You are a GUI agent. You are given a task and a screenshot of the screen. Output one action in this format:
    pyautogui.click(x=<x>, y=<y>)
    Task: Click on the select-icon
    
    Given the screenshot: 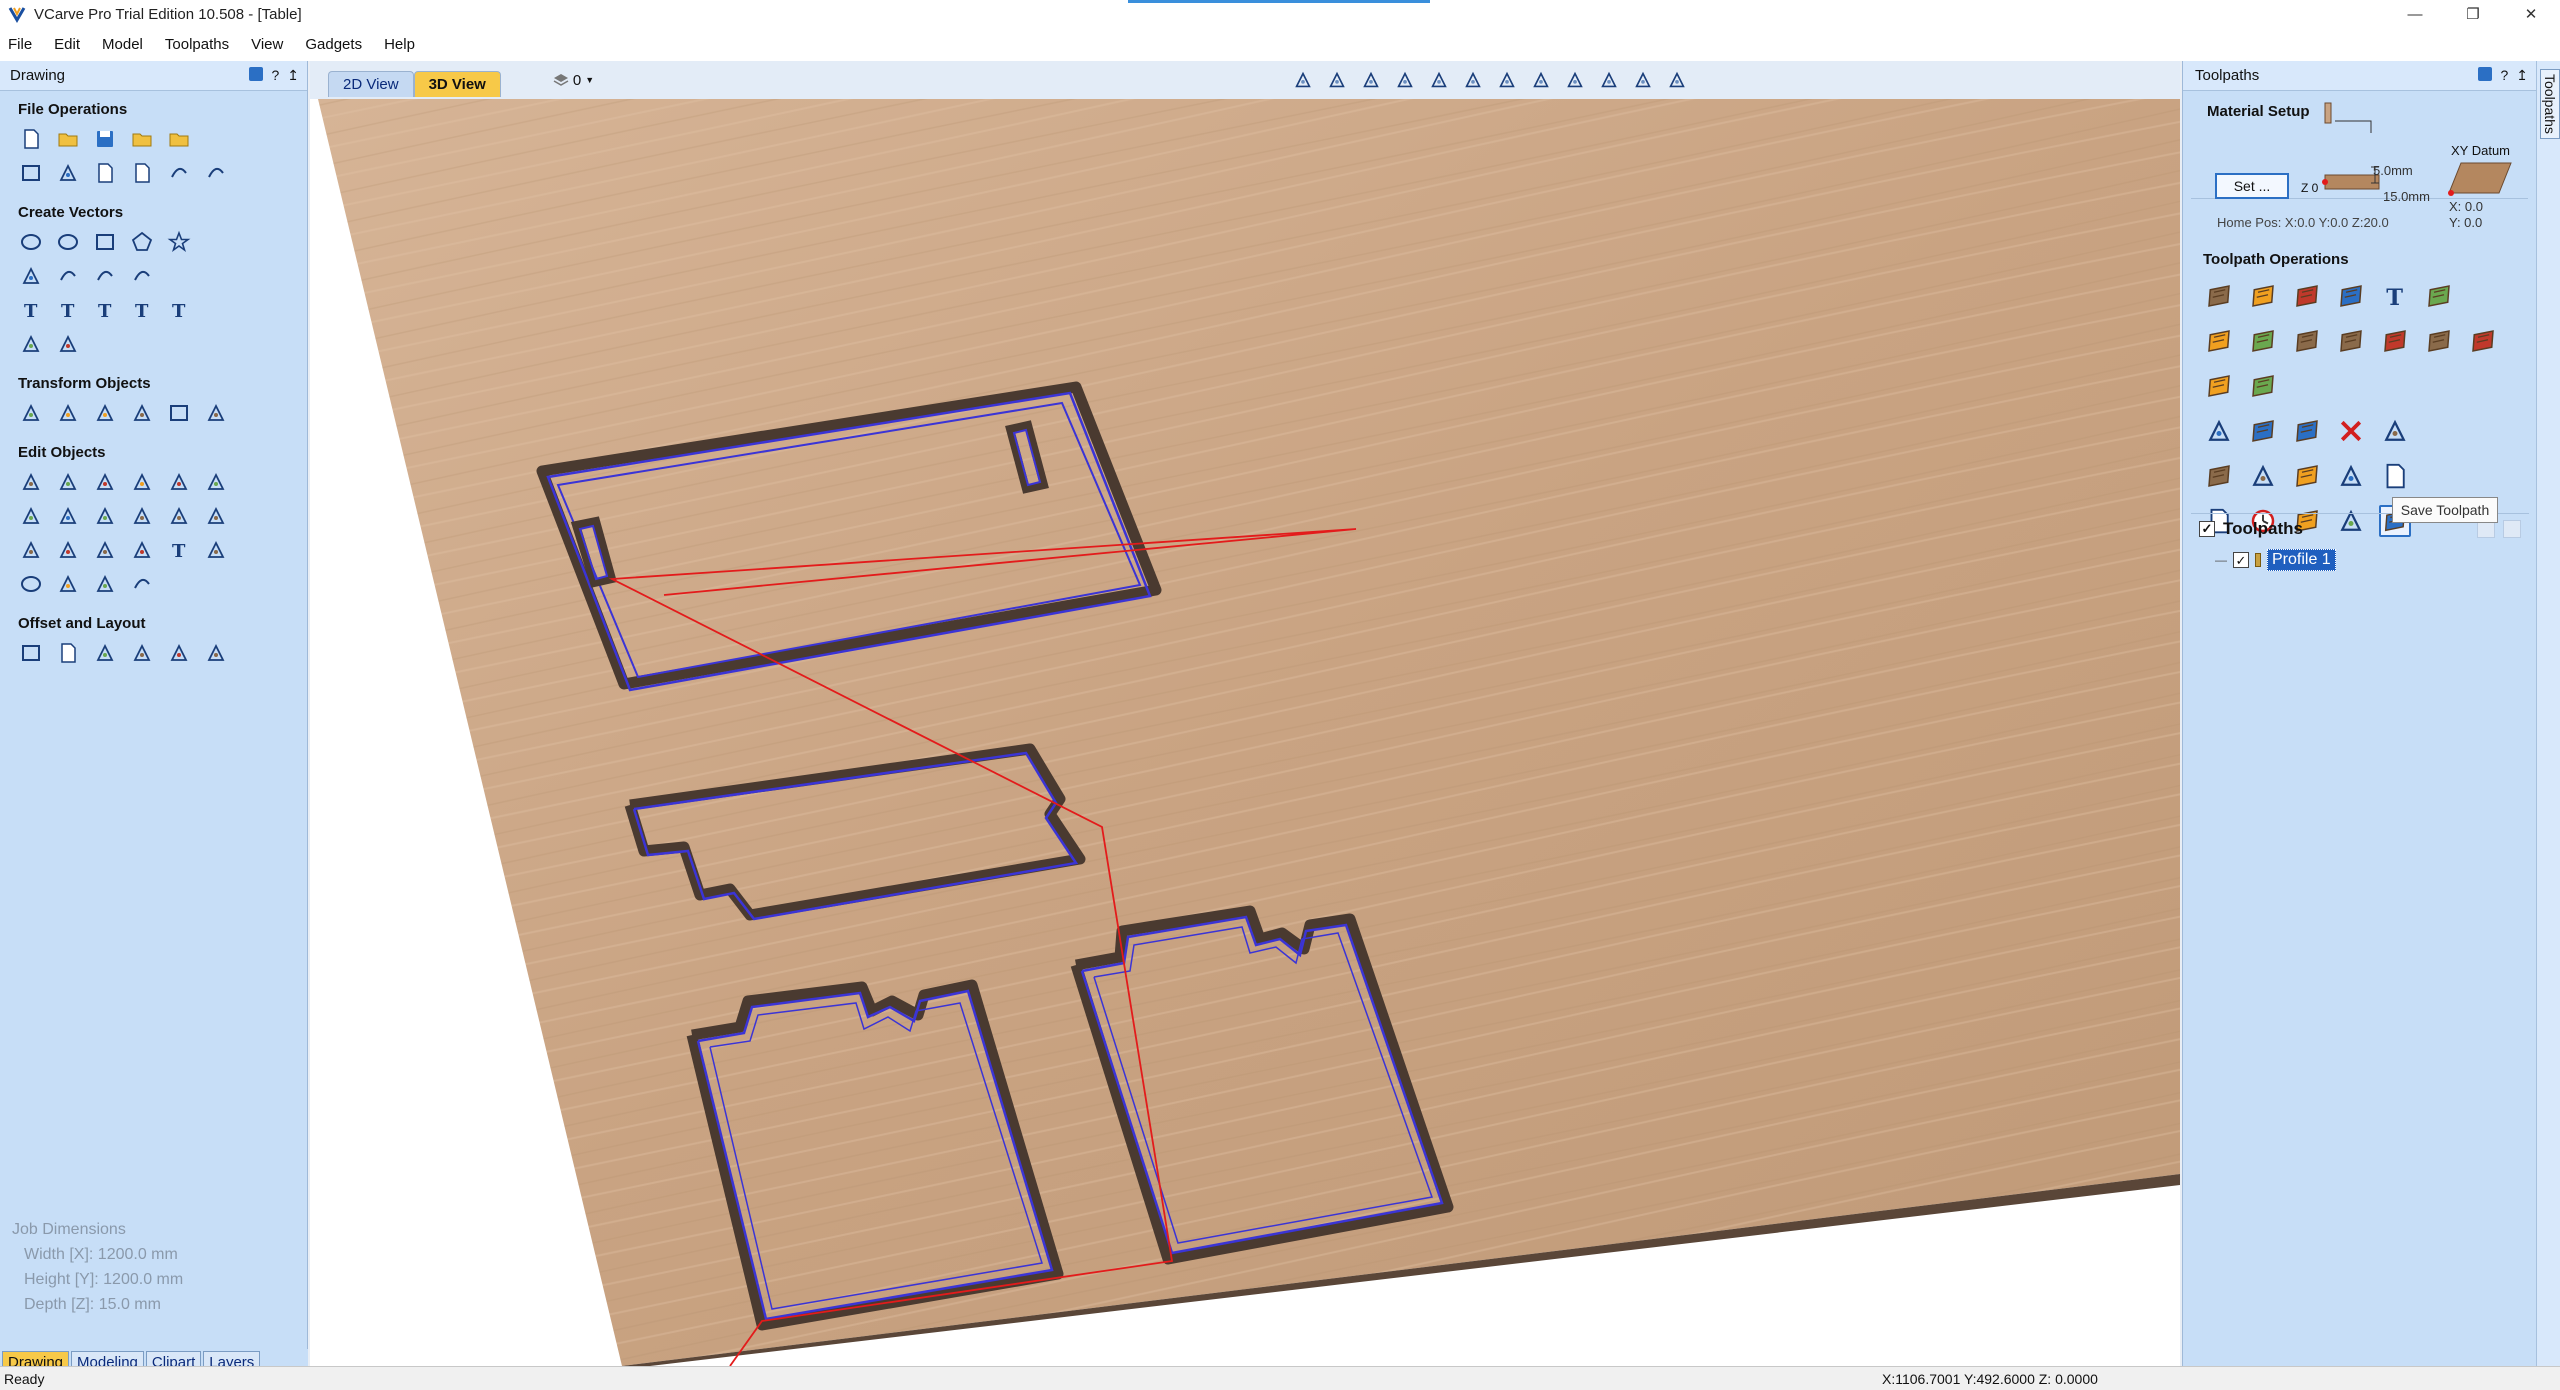 What is the action you would take?
    pyautogui.click(x=31, y=482)
    